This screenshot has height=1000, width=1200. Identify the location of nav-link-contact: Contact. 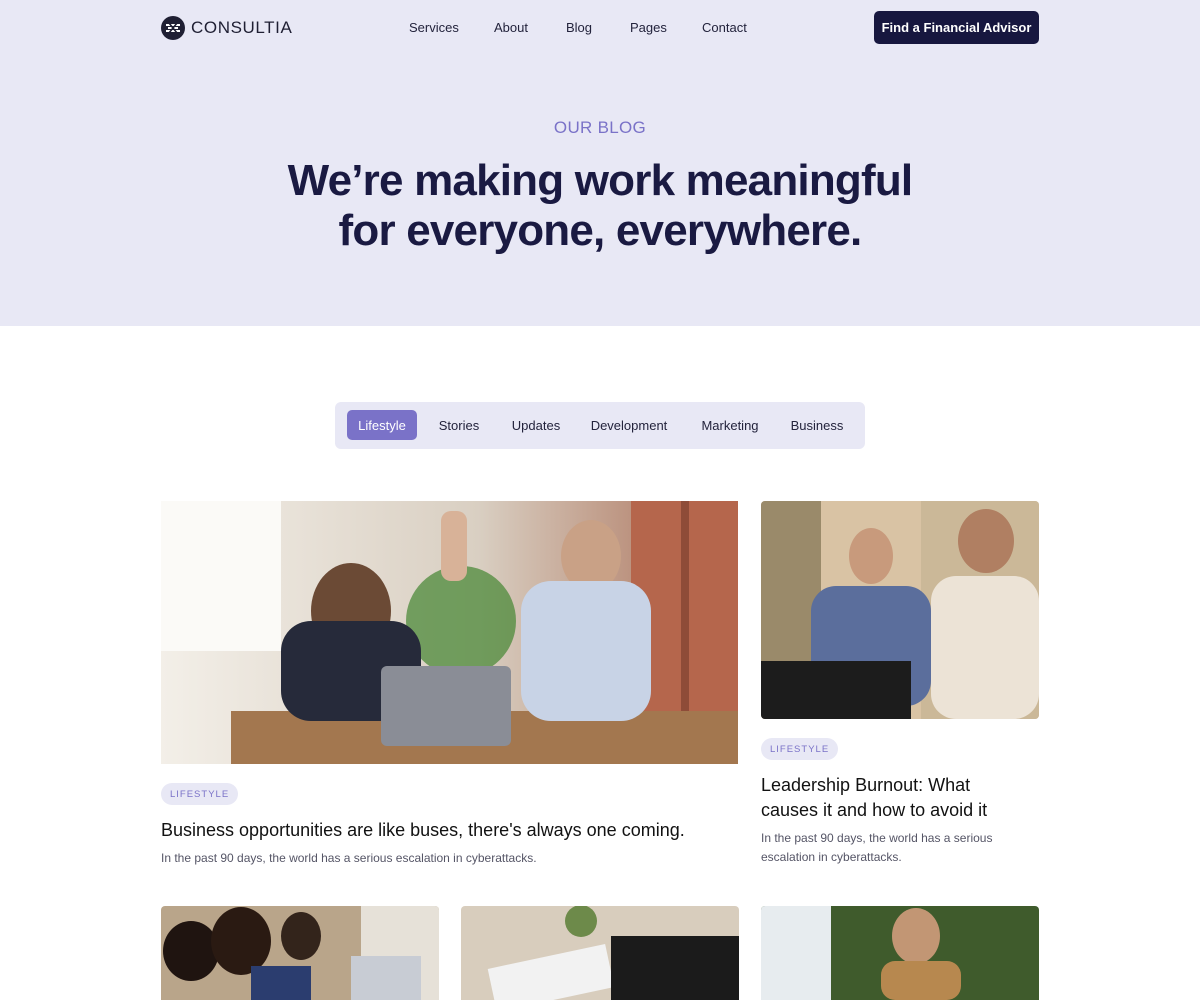
(724, 27).